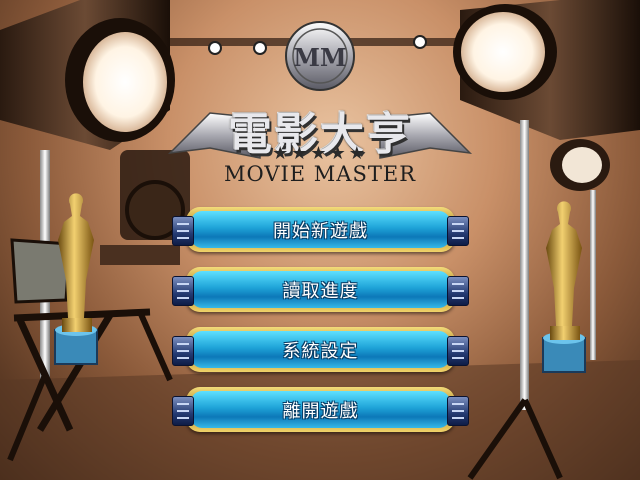 This screenshot has height=480, width=640. I want to click on new-game-label: 開始新遊戲, so click(320, 231).